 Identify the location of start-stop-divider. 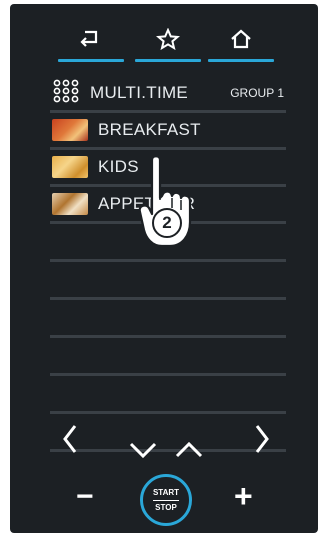
(166, 500).